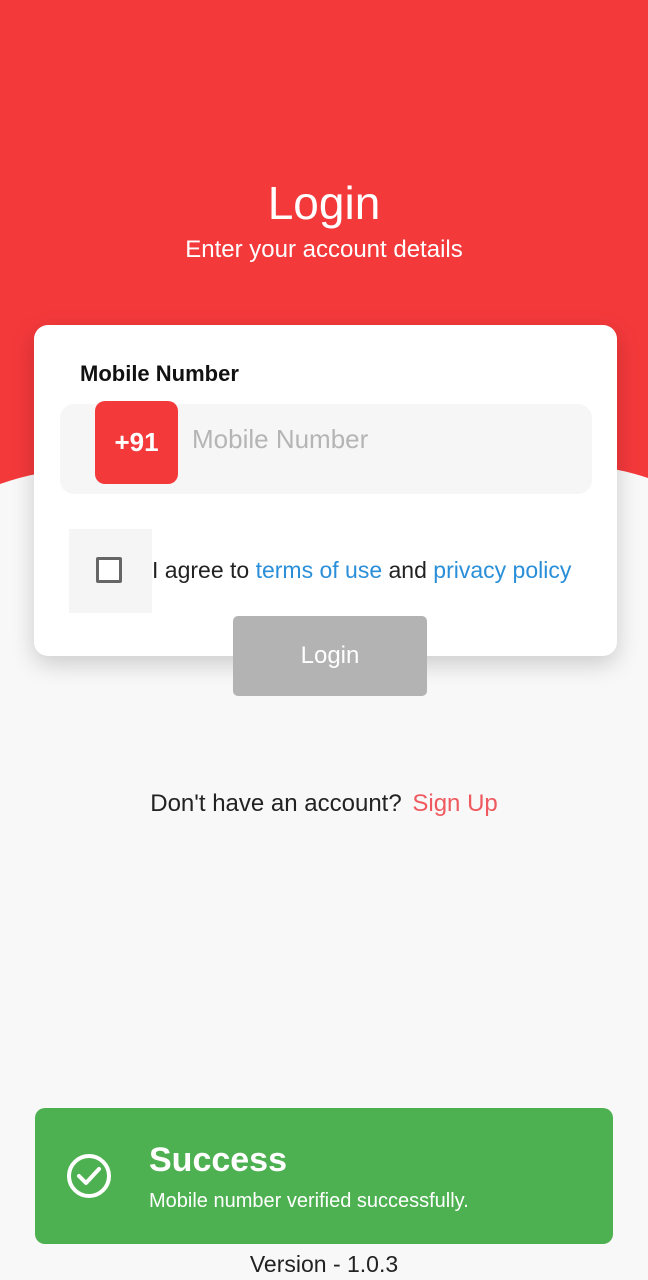  Describe the element at coordinates (89, 1176) in the screenshot. I see `check-circle-icon` at that location.